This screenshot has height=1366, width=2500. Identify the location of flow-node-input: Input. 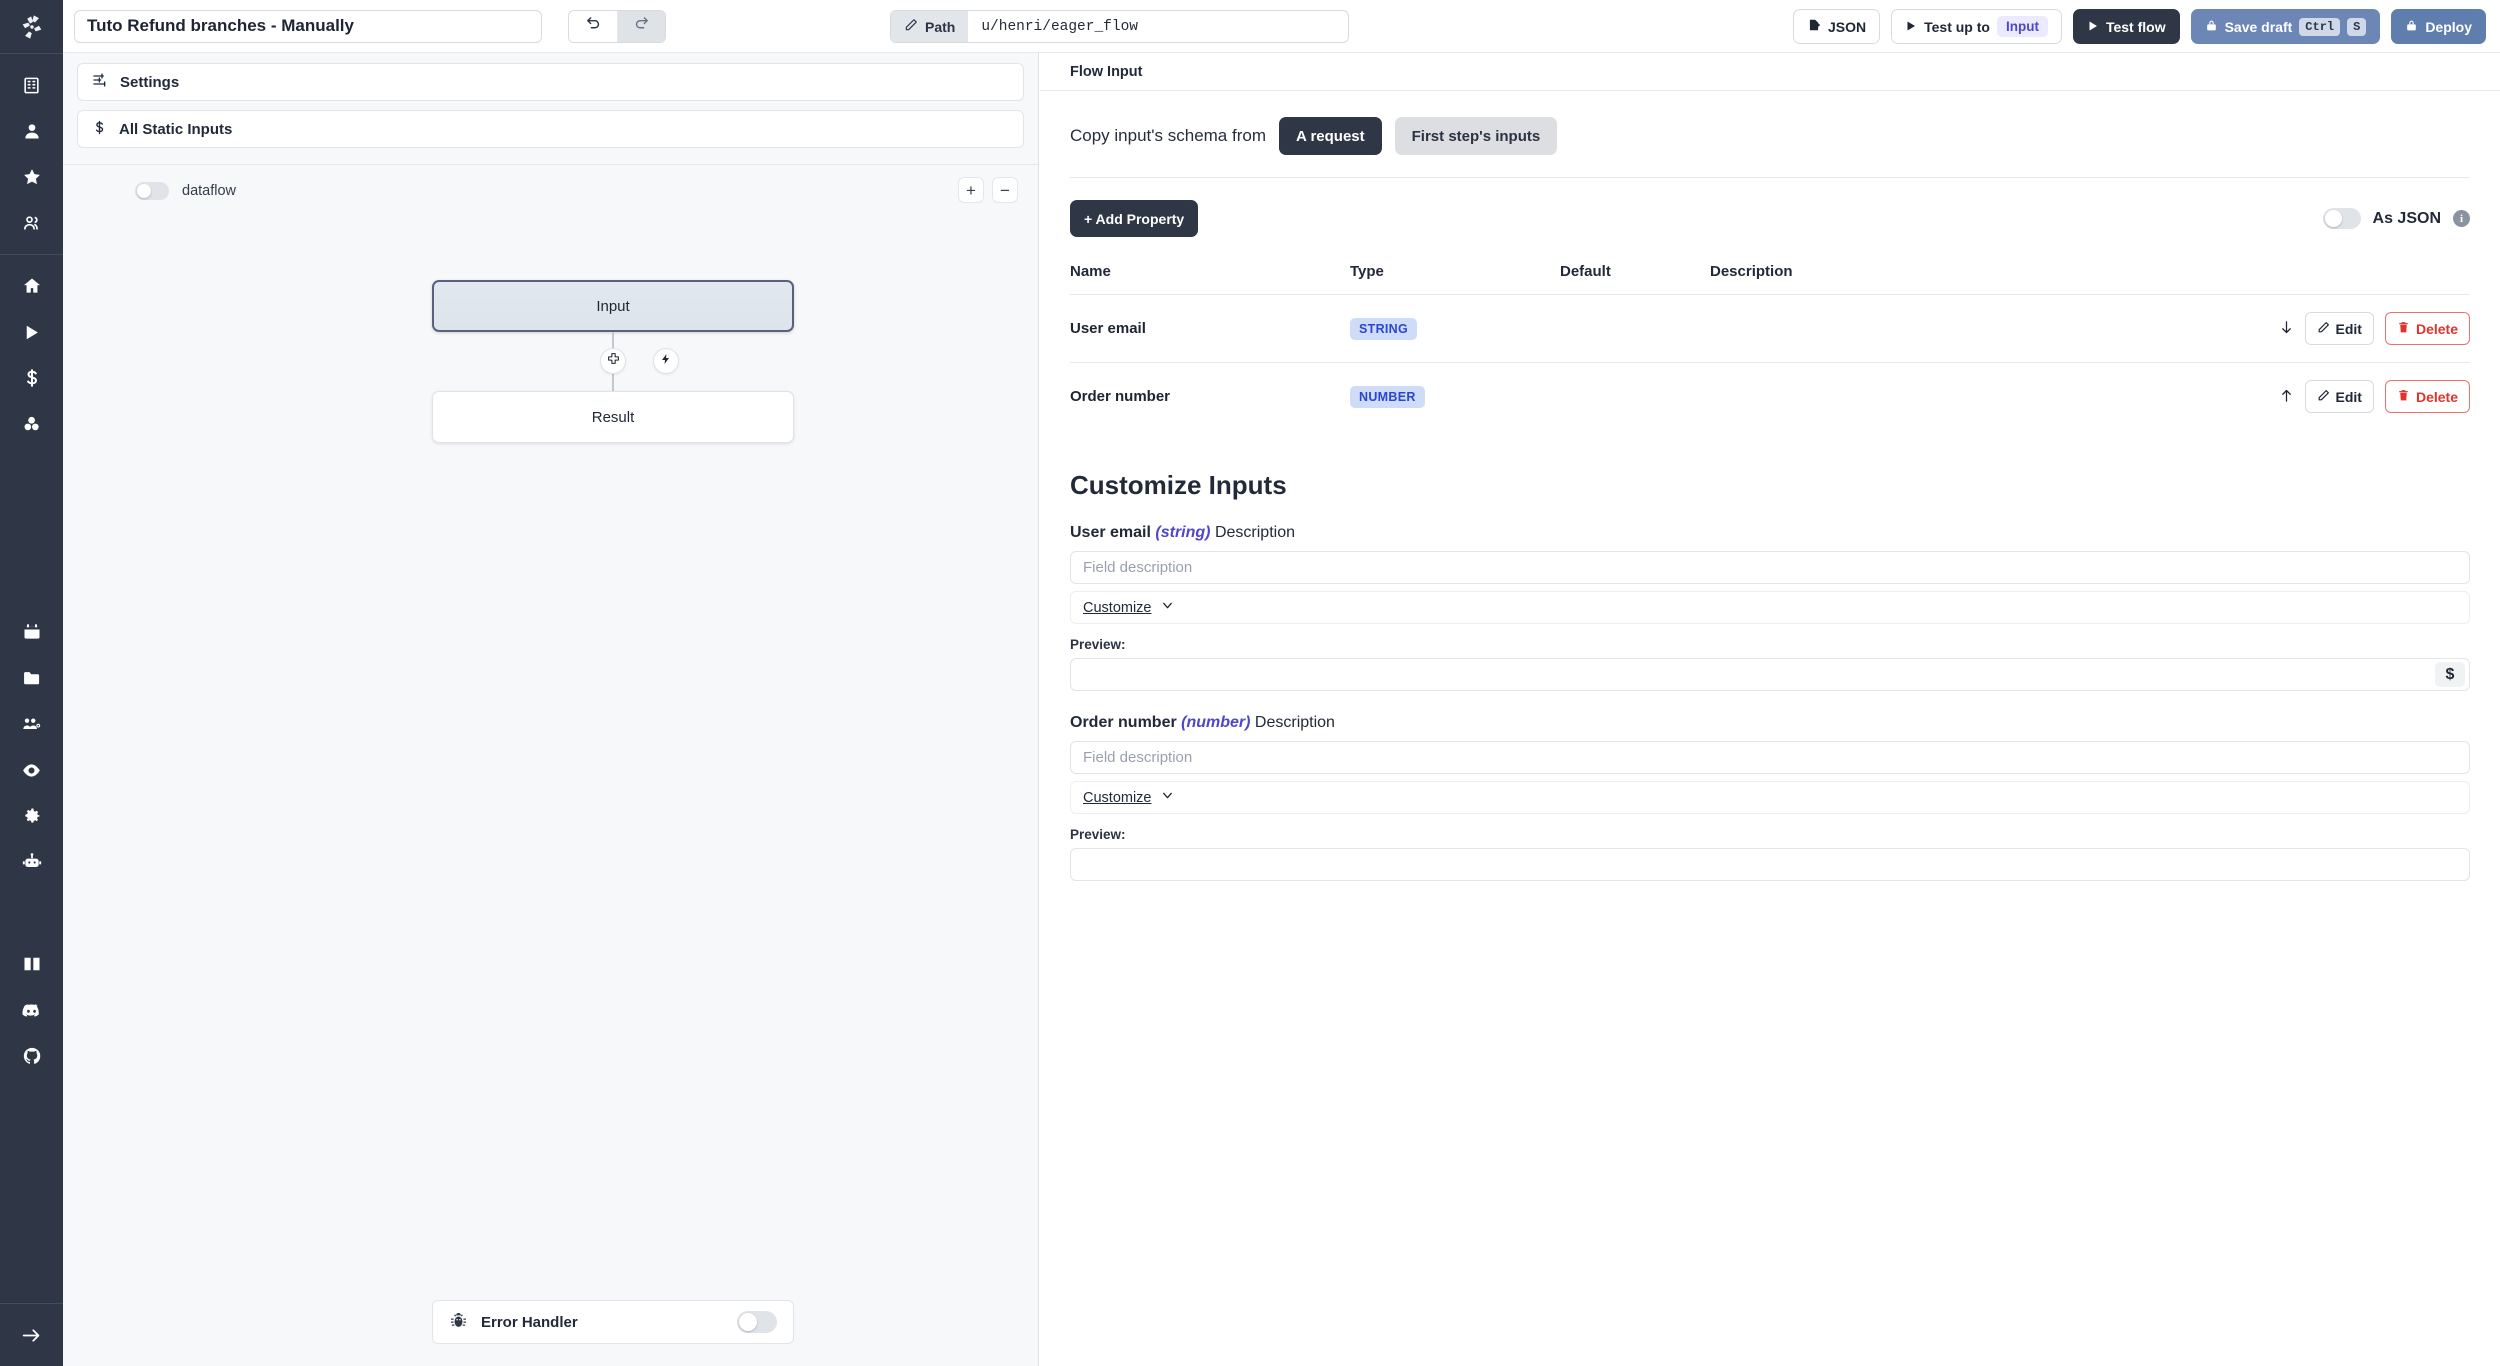
(613, 306).